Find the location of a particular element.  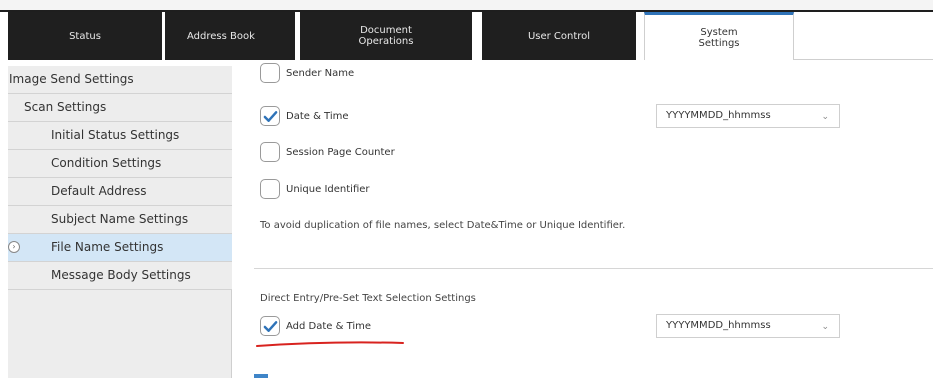

session-page-counter-checkbox is located at coordinates (270, 152).